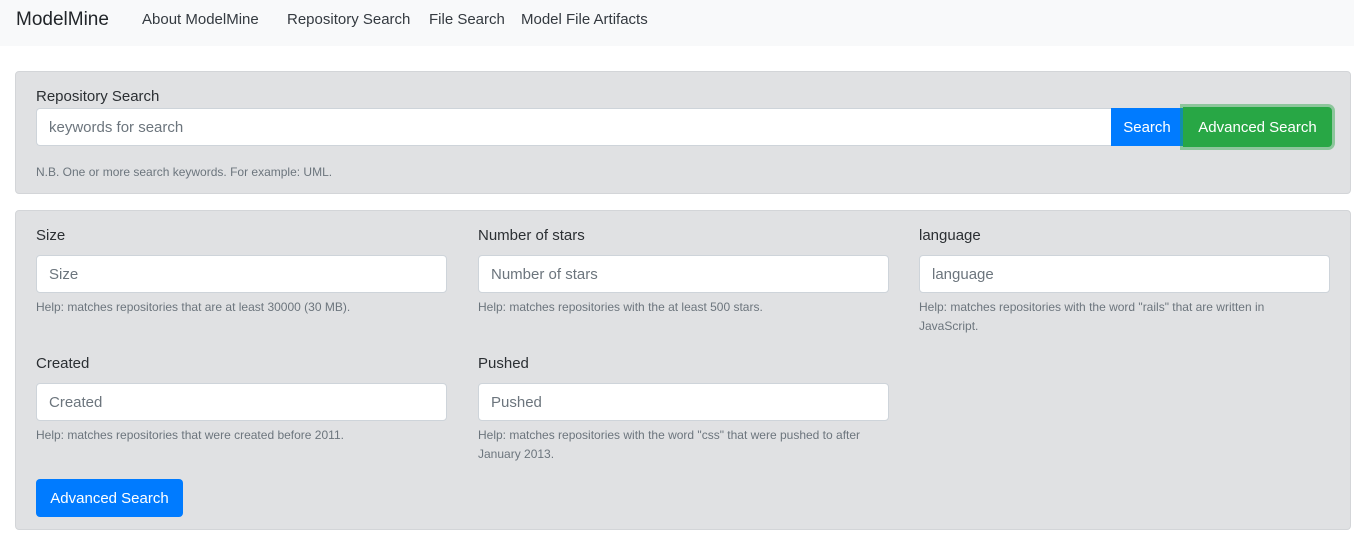  Describe the element at coordinates (584, 19) in the screenshot. I see `nav-model-file-artifacts: Model File Artifacts` at that location.